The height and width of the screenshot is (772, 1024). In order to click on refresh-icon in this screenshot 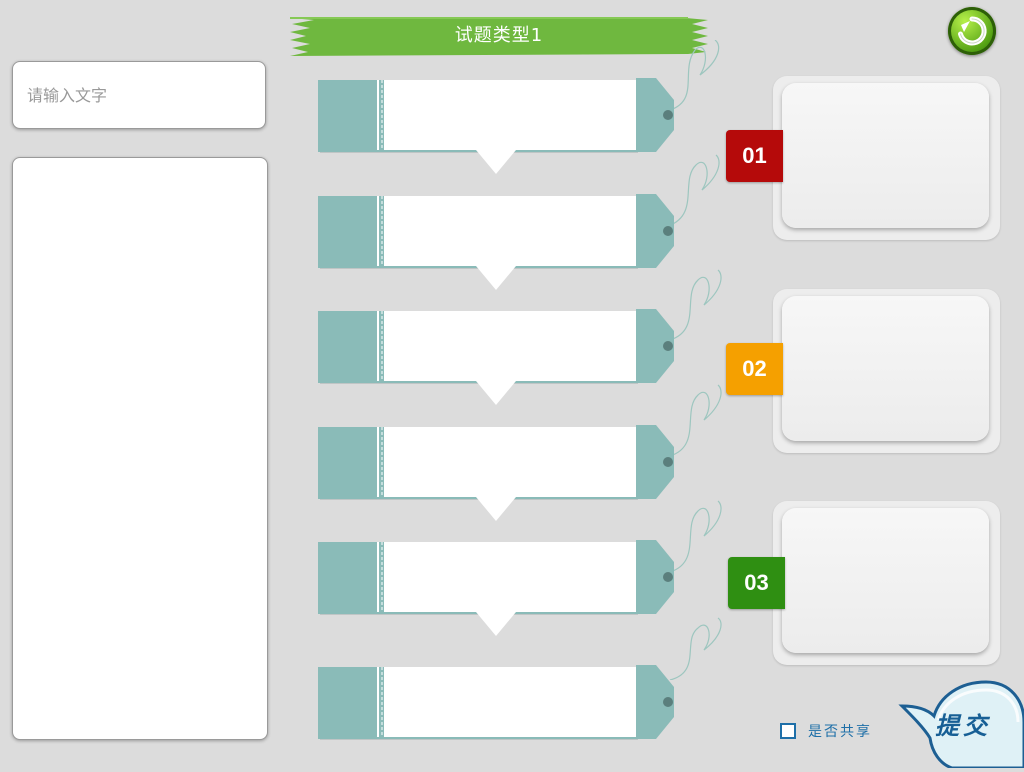, I will do `click(972, 31)`.